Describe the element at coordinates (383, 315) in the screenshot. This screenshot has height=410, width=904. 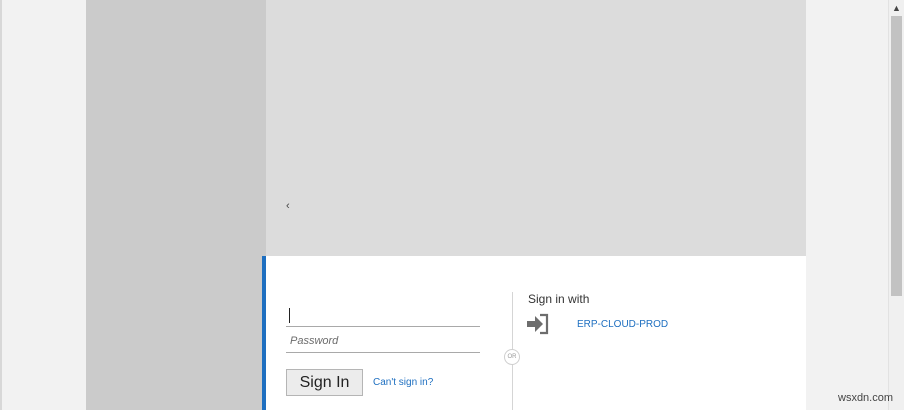
I see `username-field` at that location.